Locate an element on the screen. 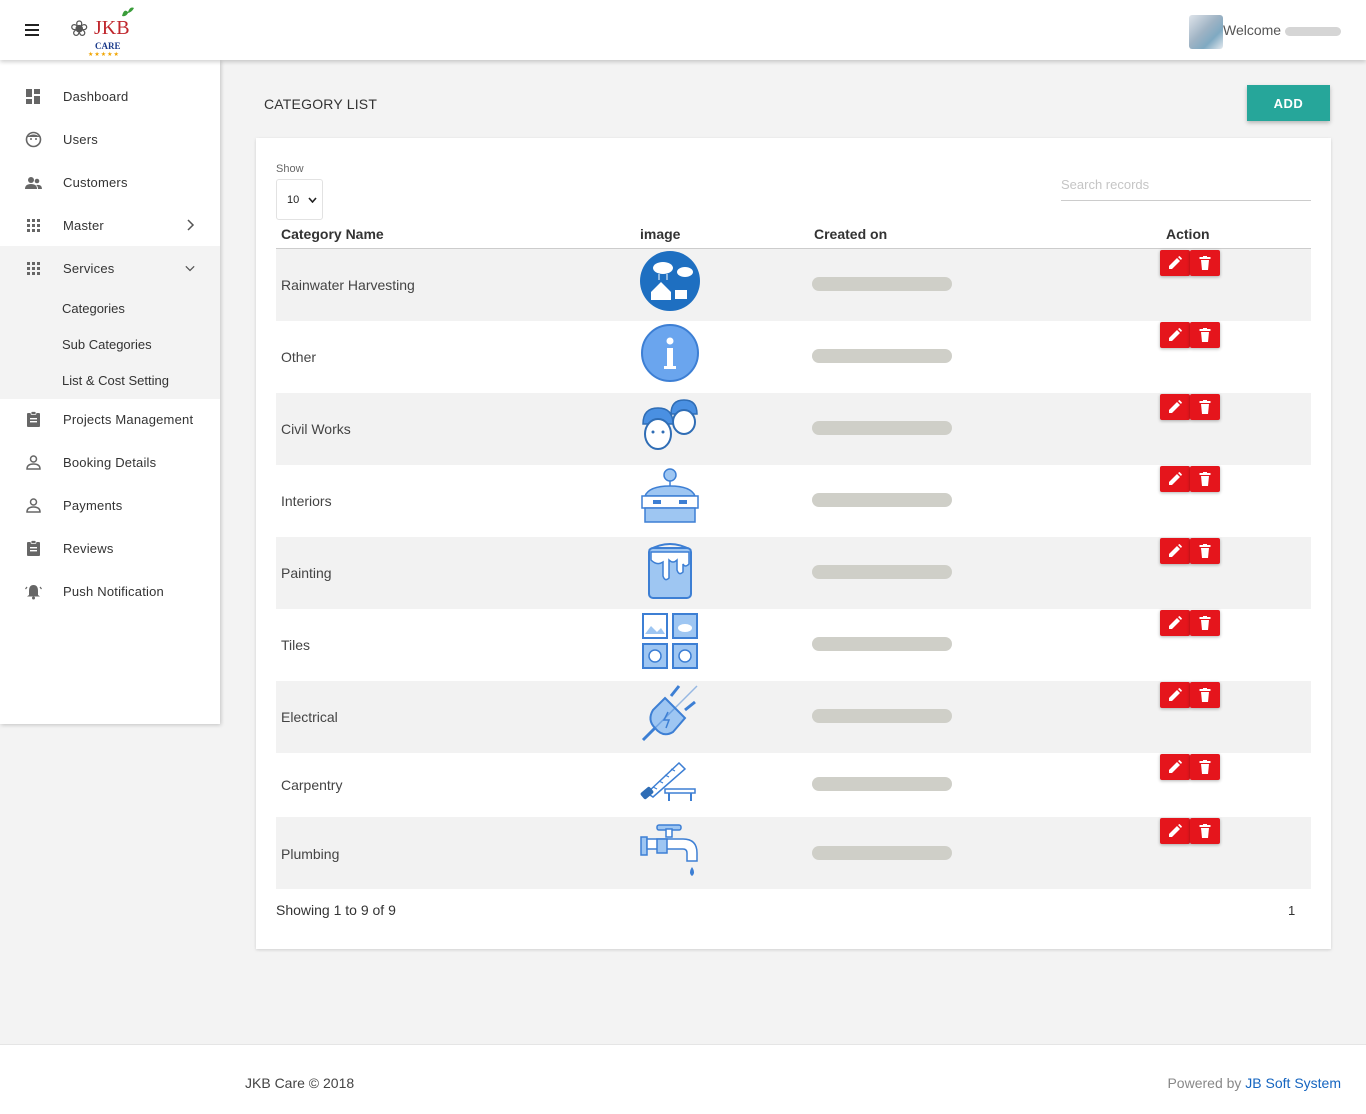 This screenshot has height=1114, width=1366. category-name: Plumbing is located at coordinates (310, 854).